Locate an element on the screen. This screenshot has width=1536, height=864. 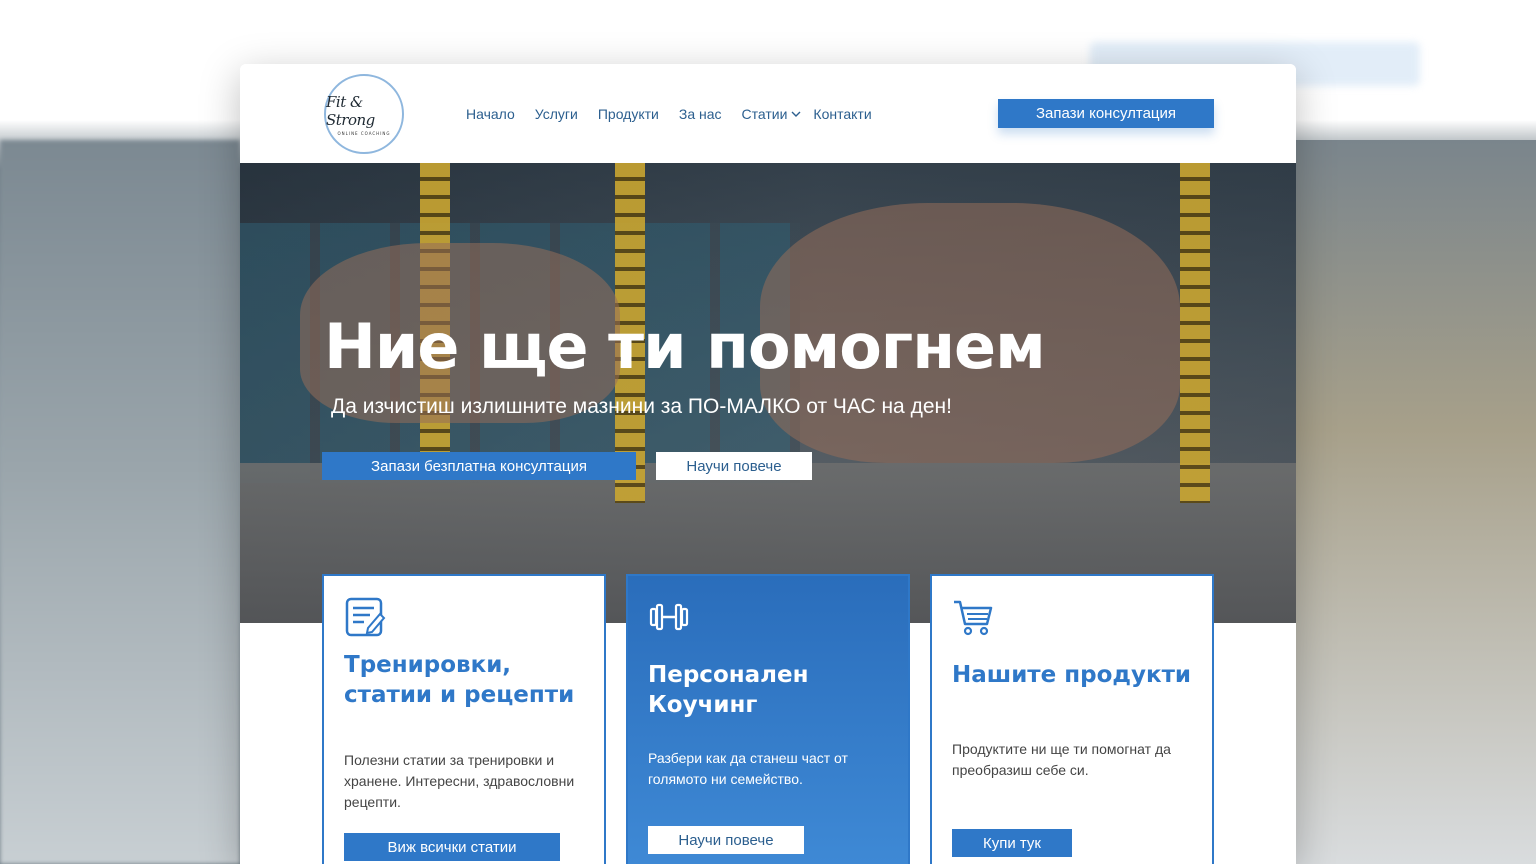
logo: Fit & Strong ONLINE COACHING is located at coordinates (364, 114).